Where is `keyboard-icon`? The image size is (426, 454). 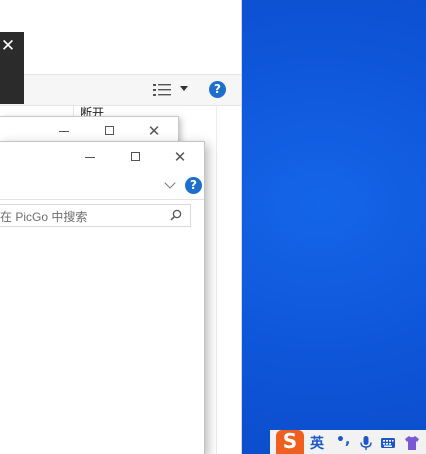
keyboard-icon is located at coordinates (388, 443).